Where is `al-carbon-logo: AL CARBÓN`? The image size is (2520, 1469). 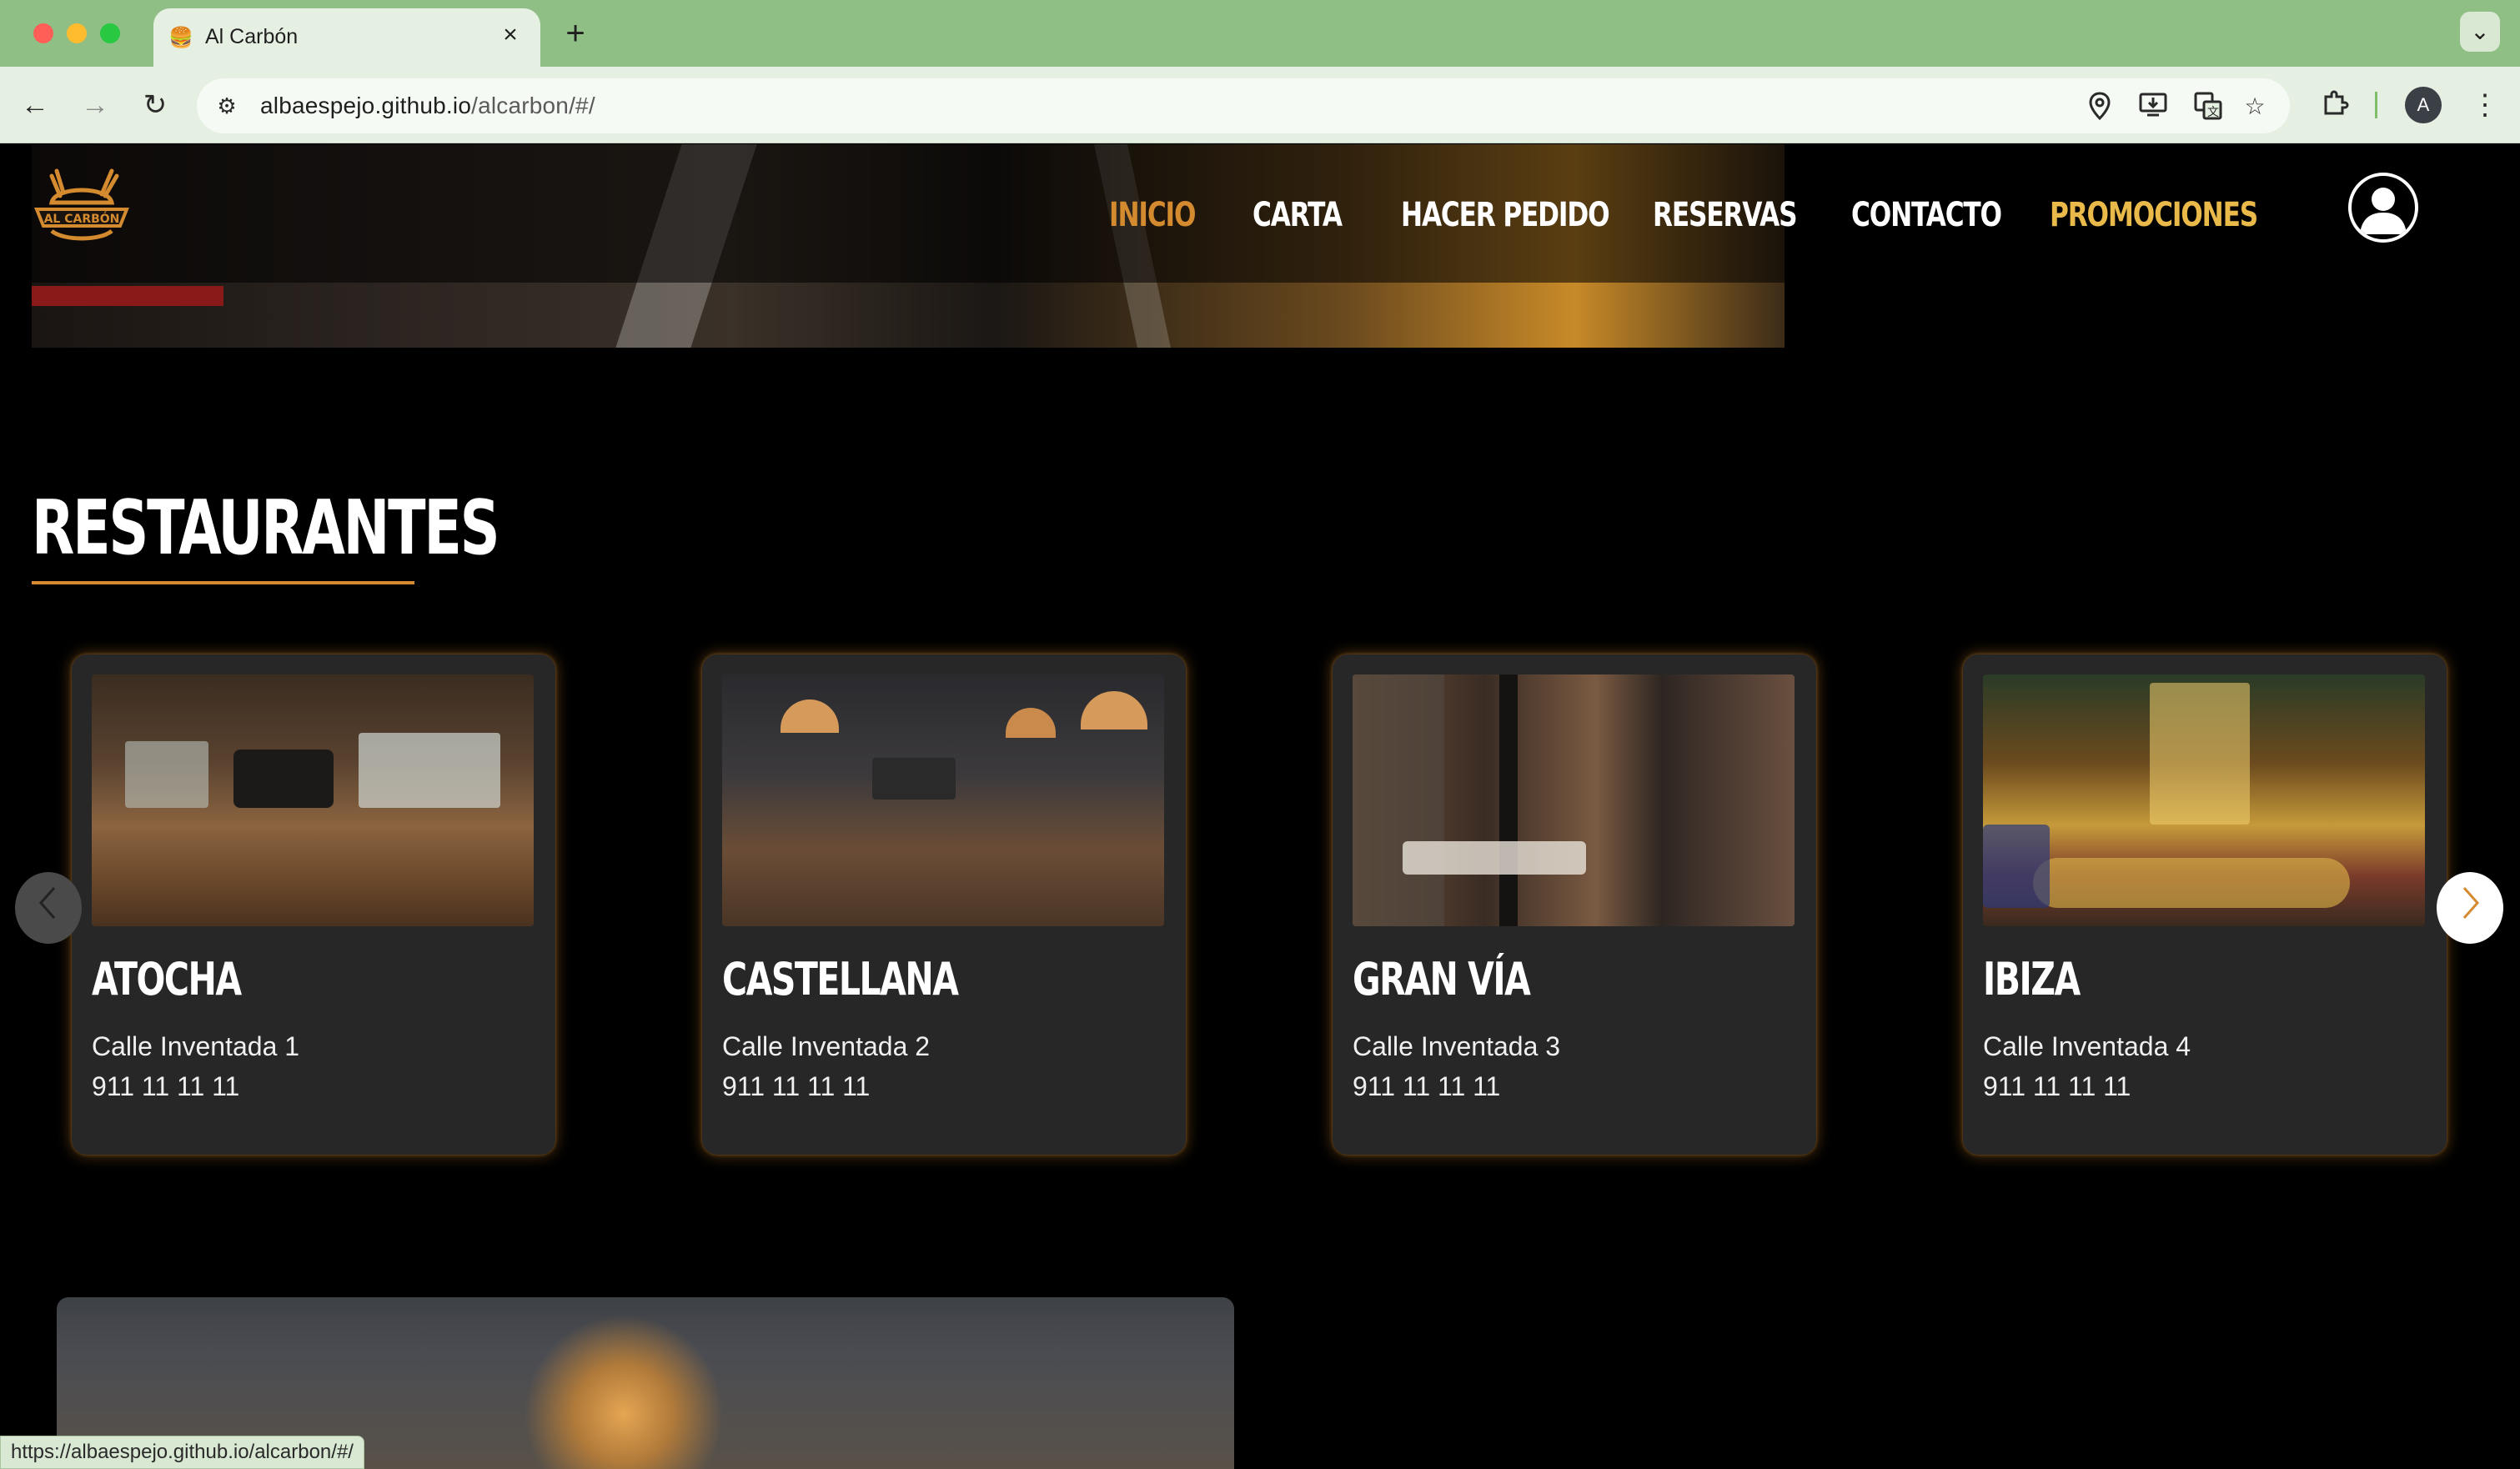
al-carbon-logo: AL CARBÓN is located at coordinates (81, 207).